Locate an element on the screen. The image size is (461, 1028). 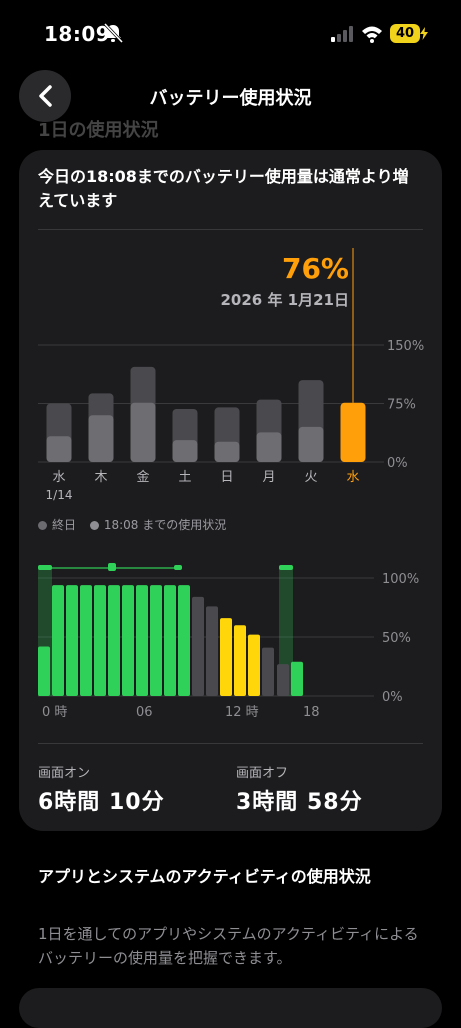
screen-on-value: 6時間 10分 is located at coordinates (101, 802).